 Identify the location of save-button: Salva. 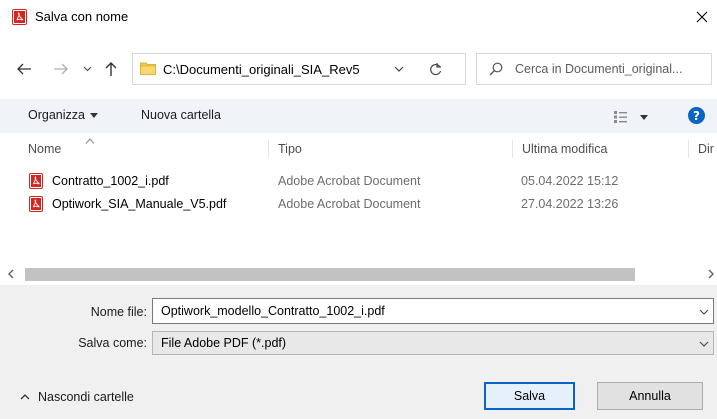
(529, 396).